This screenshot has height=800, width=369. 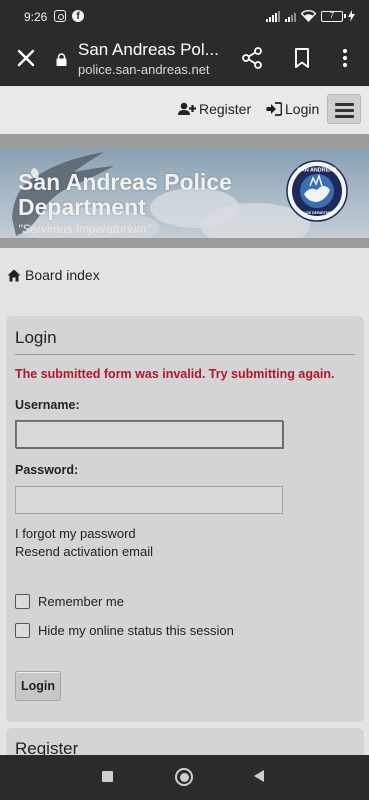 I want to click on close-icon, so click(x=26, y=58).